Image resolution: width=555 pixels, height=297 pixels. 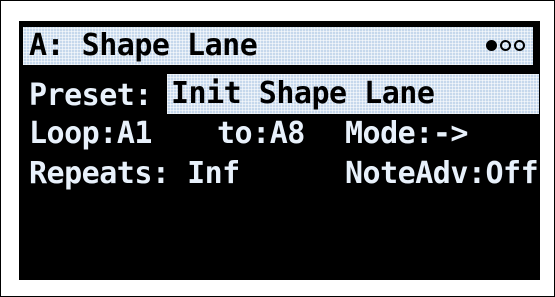 What do you see at coordinates (278, 46) in the screenshot?
I see `title-bar: A: Shape Lane` at bounding box center [278, 46].